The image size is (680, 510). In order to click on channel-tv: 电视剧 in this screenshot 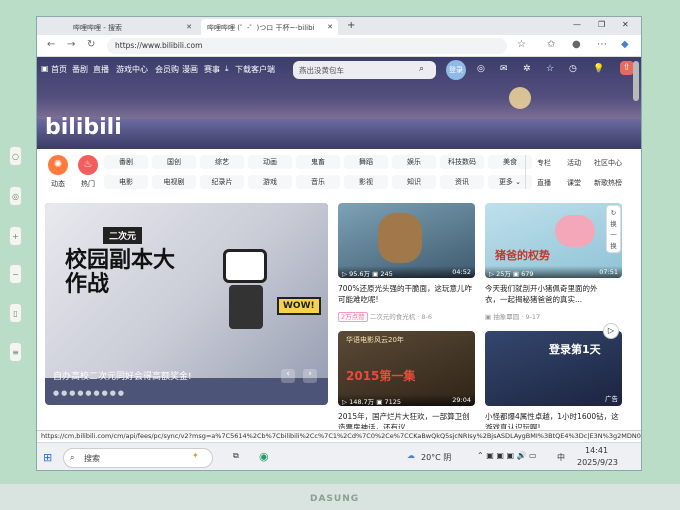, I will do `click(174, 182)`.